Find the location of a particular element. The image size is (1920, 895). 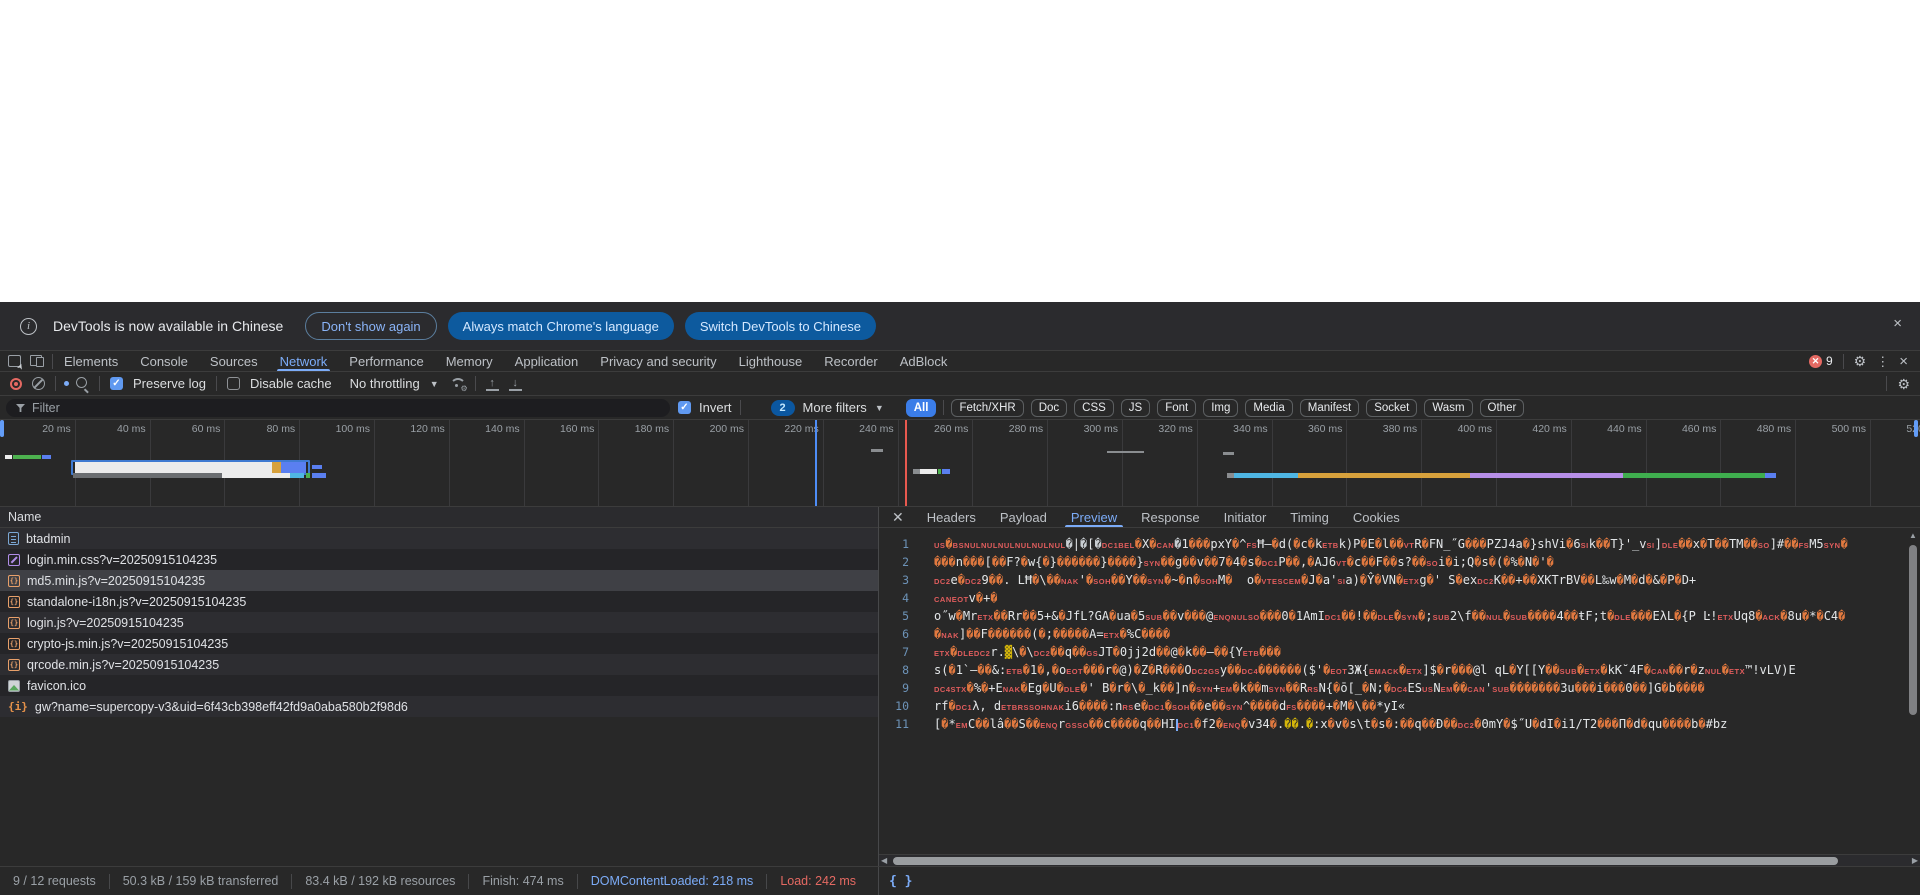

overview-right-handle is located at coordinates (1916, 428).